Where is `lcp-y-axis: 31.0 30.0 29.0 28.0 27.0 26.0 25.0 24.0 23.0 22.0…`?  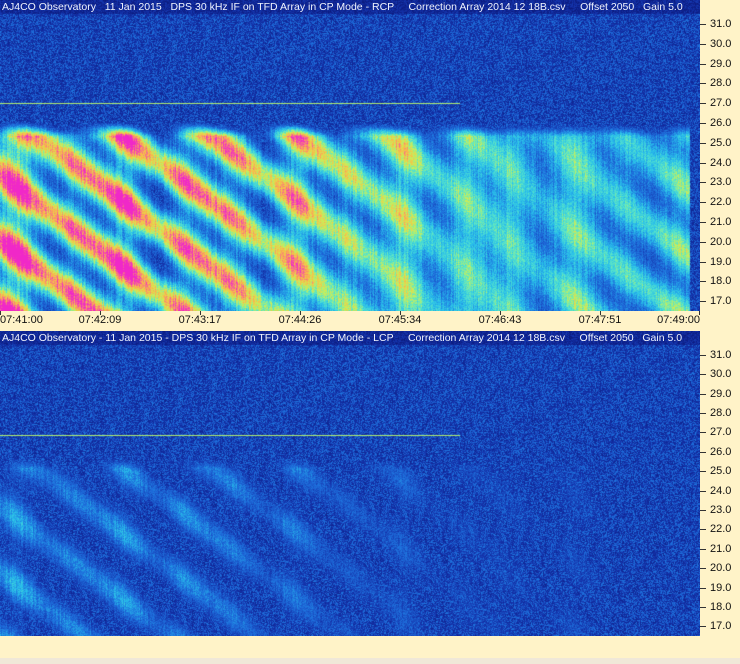 lcp-y-axis: 31.0 30.0 29.0 28.0 27.0 26.0 25.0 24.0 23.0 22.0… is located at coordinates (720, 483).